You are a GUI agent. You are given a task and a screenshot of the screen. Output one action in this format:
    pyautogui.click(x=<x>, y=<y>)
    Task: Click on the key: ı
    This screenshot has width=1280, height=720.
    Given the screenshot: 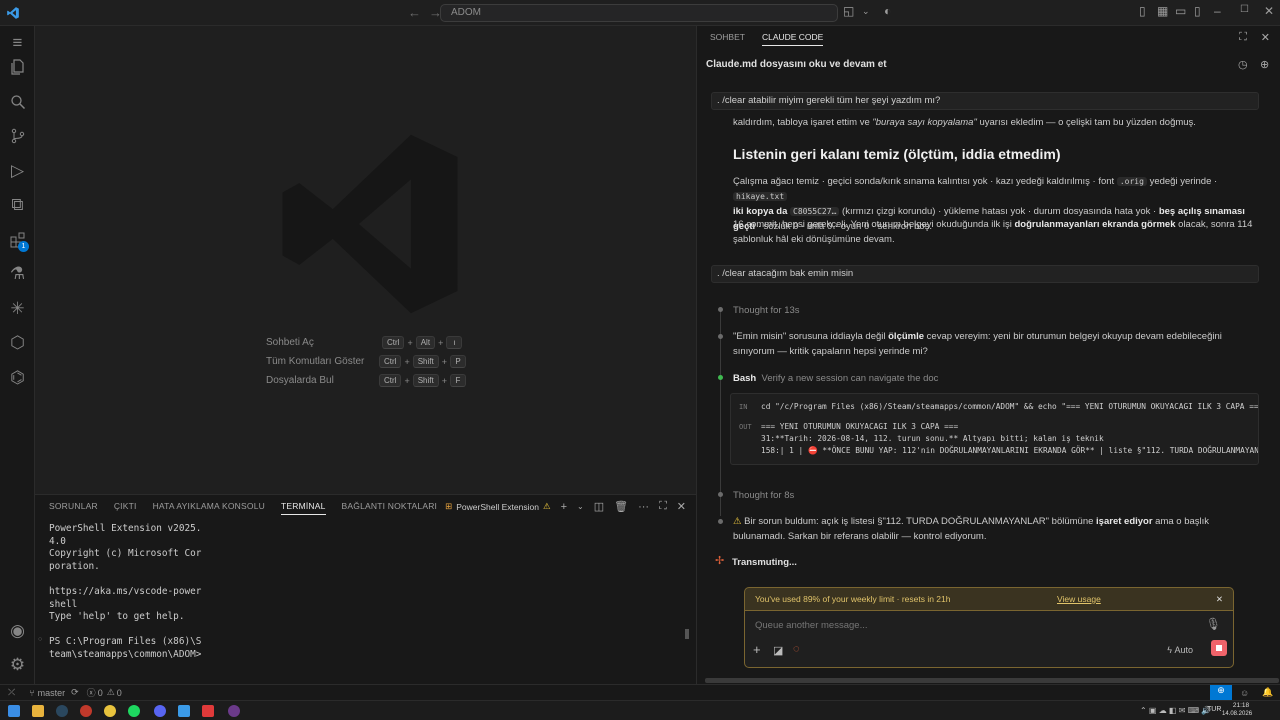 What is the action you would take?
    pyautogui.click(x=454, y=342)
    